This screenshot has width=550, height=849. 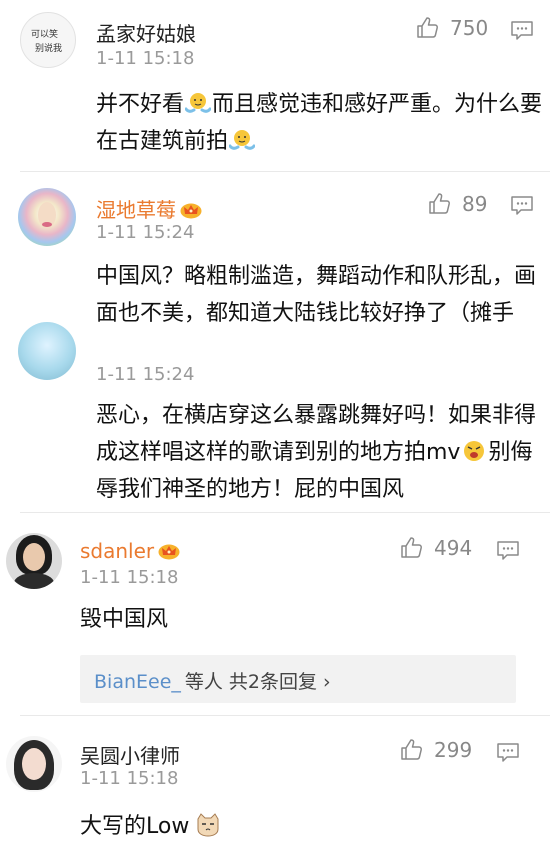 I want to click on replies-line: BianEee_ 等人 共2条回复 ›, so click(x=212, y=680).